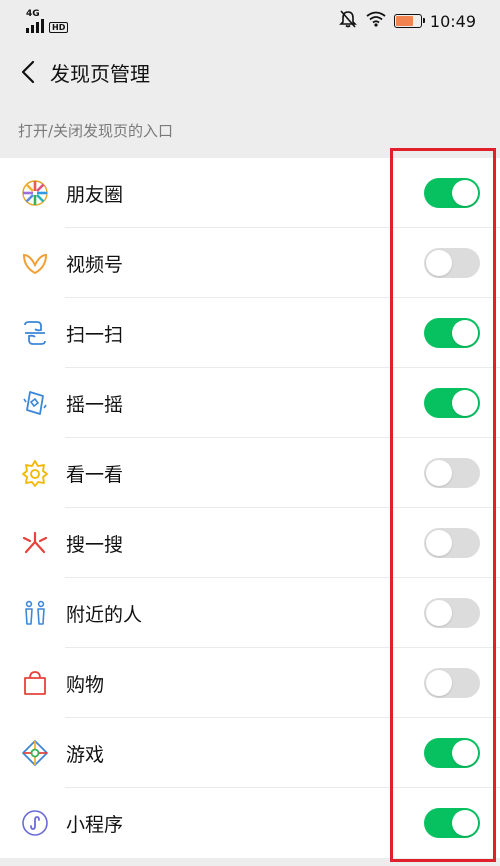 The image size is (500, 866). What do you see at coordinates (33, 13) in the screenshot?
I see `network-label: 4G` at bounding box center [33, 13].